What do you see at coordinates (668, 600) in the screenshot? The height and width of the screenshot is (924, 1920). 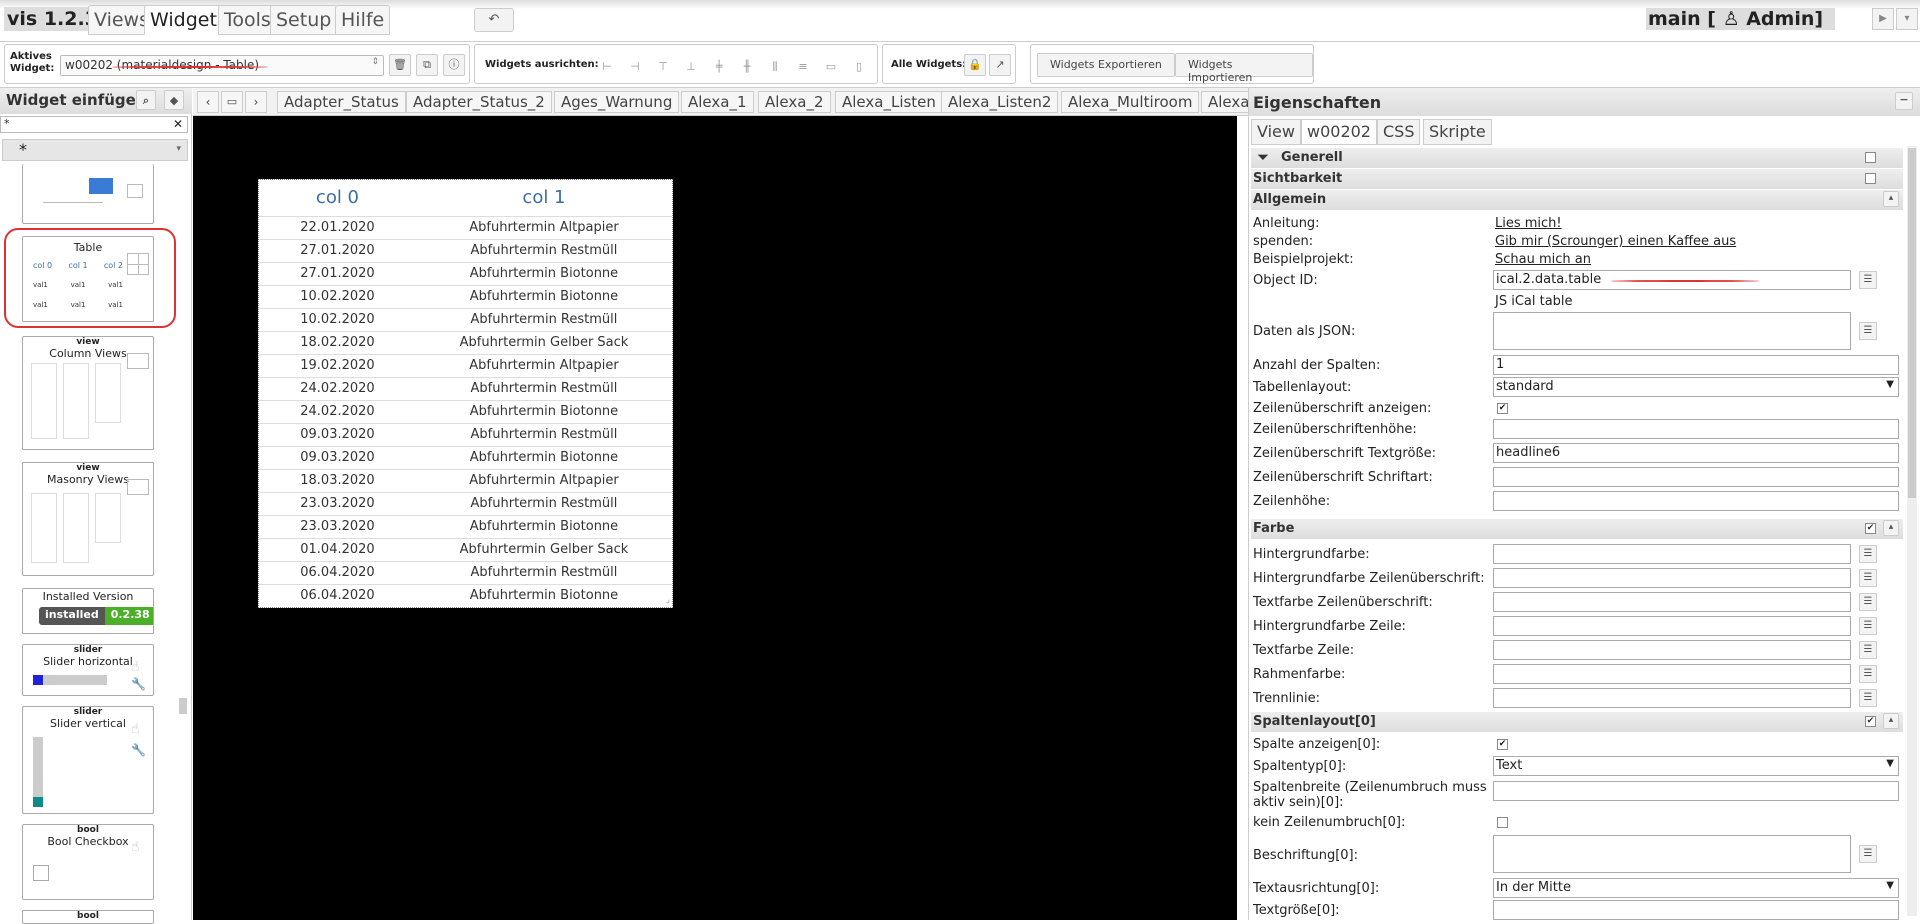 I see `resize-handle-icon: ⌟` at bounding box center [668, 600].